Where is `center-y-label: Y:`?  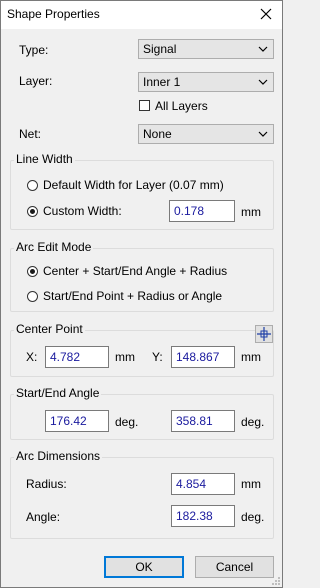 center-y-label: Y: is located at coordinates (157, 357).